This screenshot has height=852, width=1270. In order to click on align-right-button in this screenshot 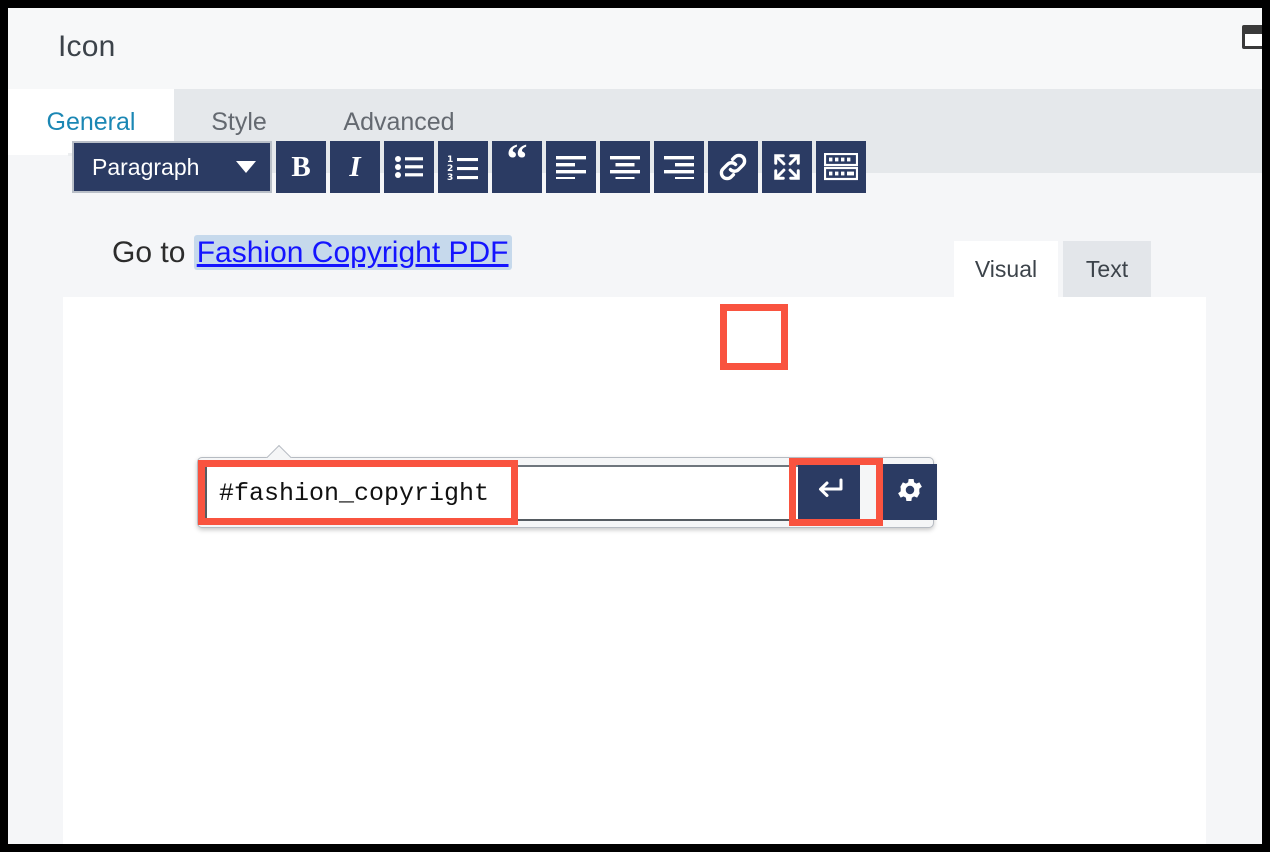, I will do `click(679, 167)`.